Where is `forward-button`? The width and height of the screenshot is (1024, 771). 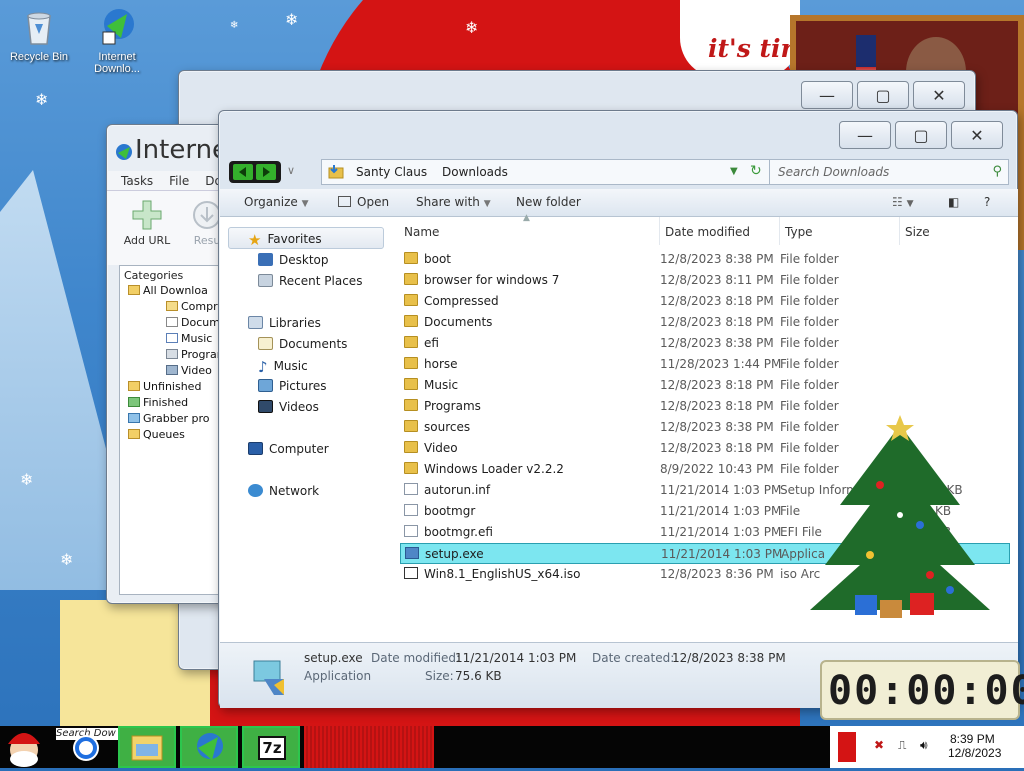 forward-button is located at coordinates (266, 172).